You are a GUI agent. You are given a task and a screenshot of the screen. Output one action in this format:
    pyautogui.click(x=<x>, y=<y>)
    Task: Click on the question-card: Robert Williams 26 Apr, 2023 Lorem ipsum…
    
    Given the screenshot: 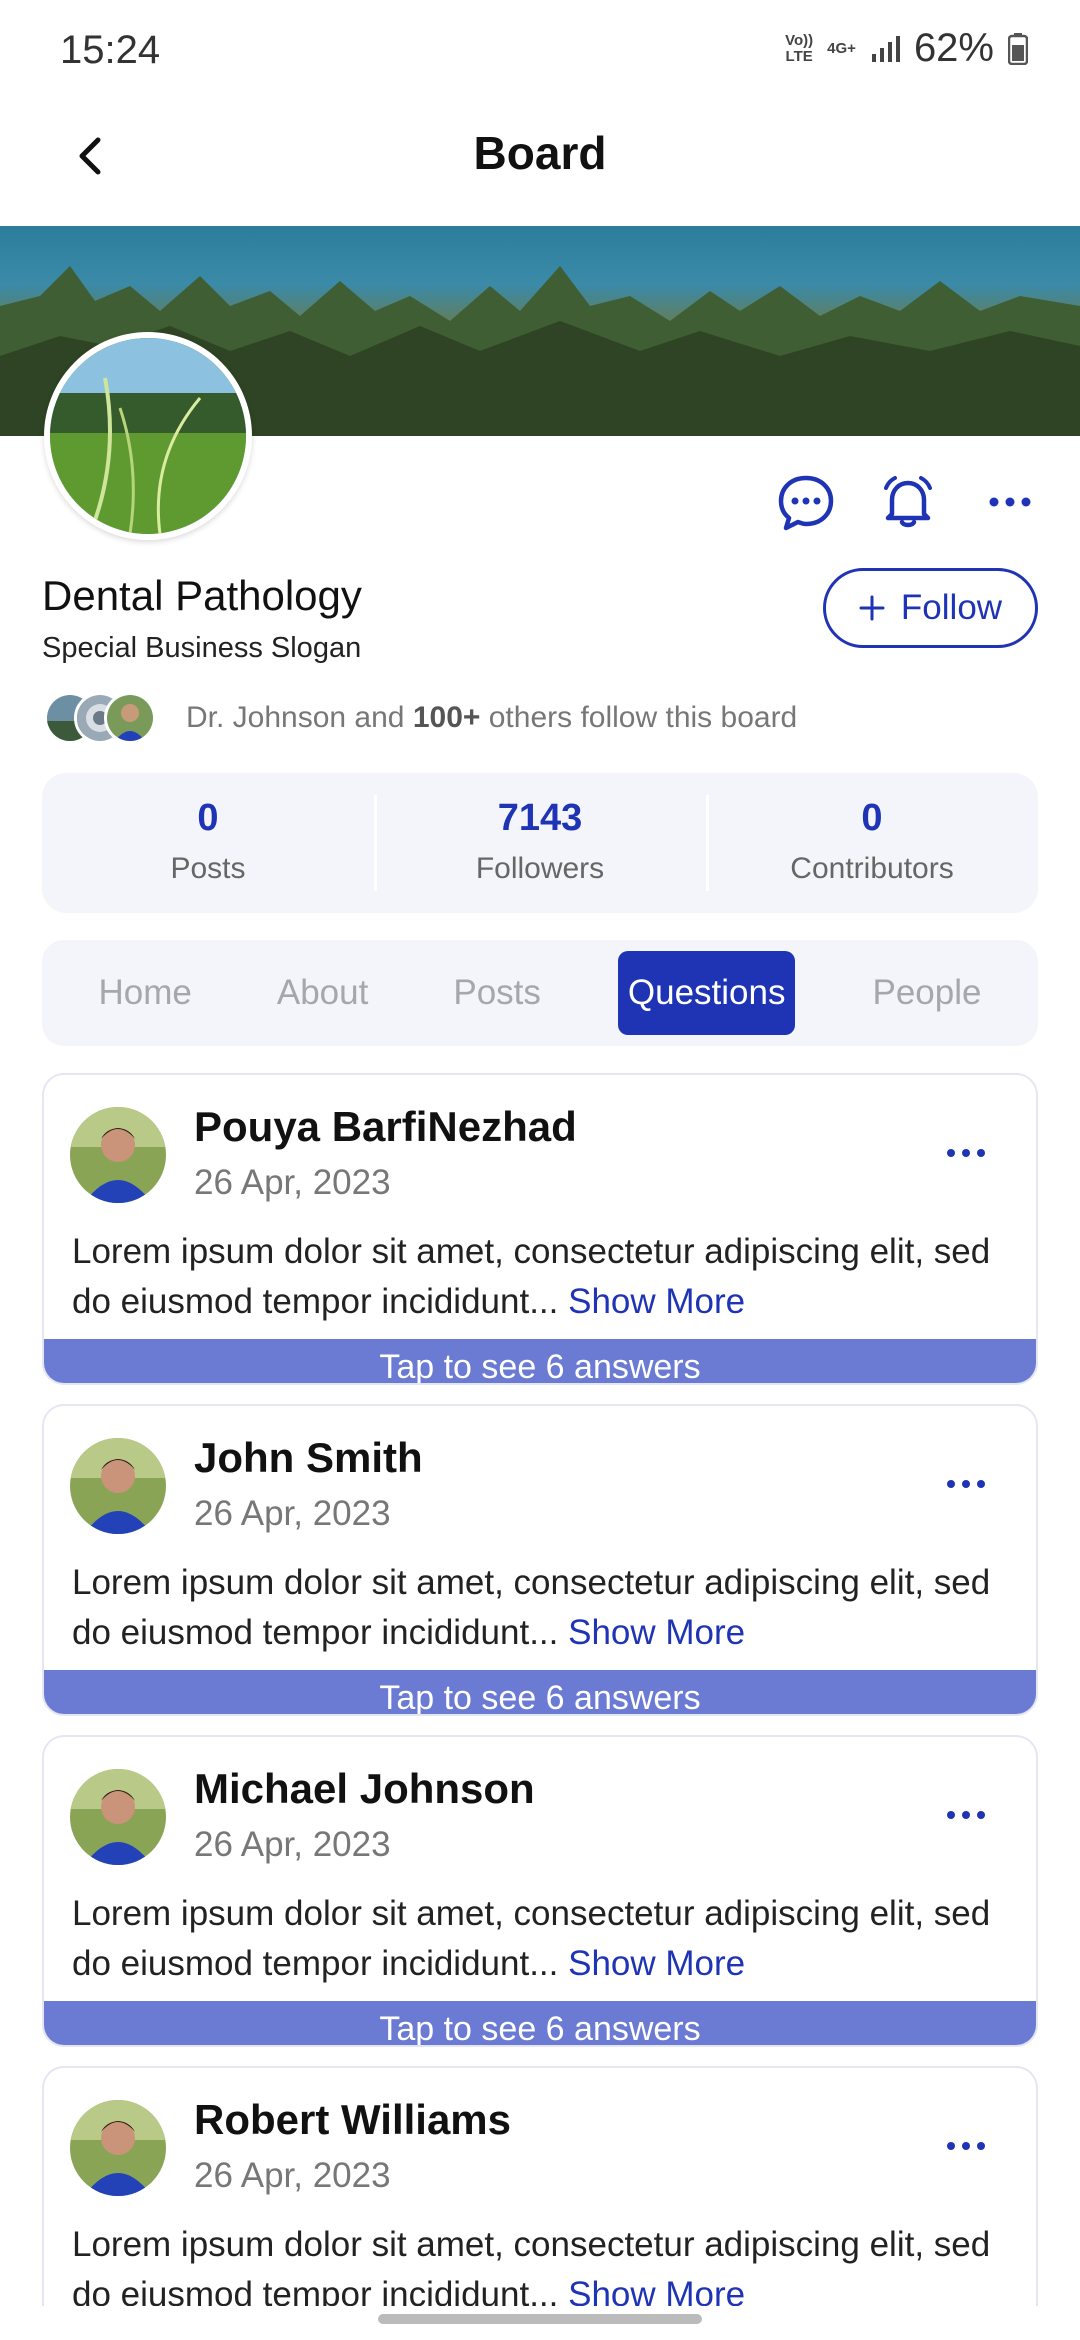 What is the action you would take?
    pyautogui.click(x=540, y=2186)
    